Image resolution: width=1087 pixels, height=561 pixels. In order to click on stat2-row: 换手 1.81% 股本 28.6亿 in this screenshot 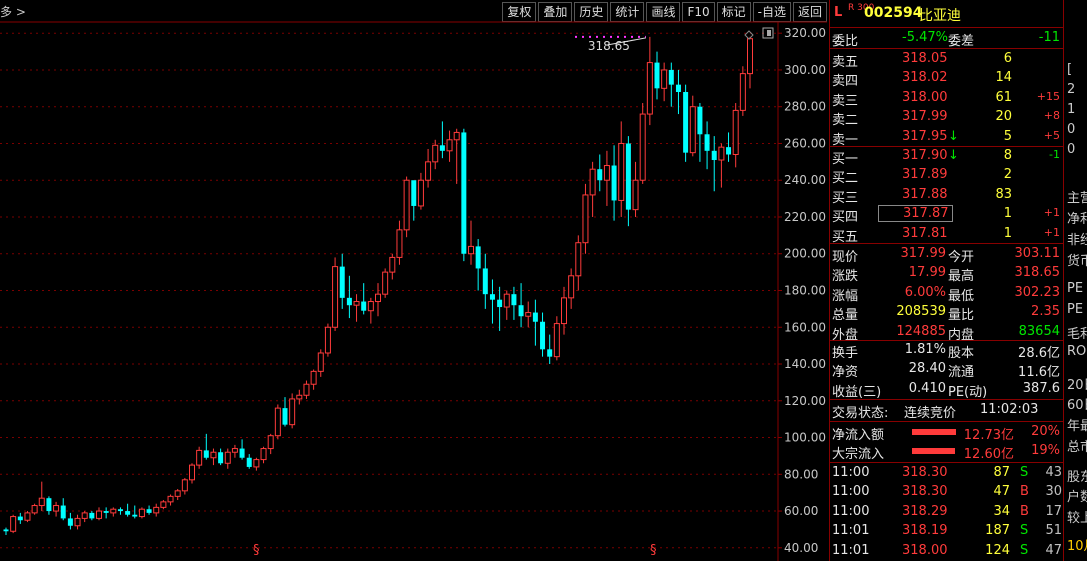, I will do `click(947, 351)`.